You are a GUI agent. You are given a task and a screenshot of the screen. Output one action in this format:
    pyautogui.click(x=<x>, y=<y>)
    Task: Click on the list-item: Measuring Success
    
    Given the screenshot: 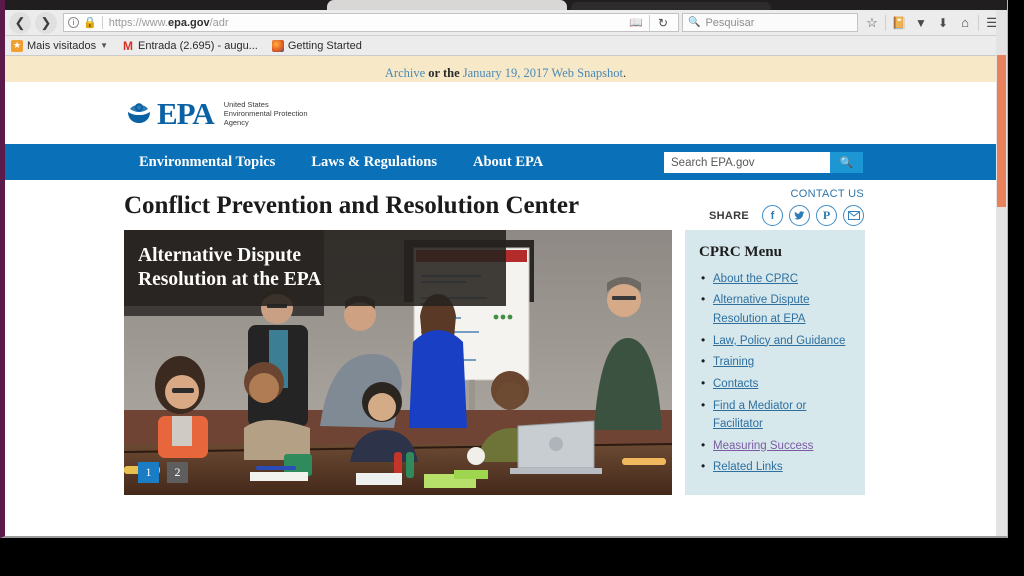 What is the action you would take?
    pyautogui.click(x=776, y=446)
    